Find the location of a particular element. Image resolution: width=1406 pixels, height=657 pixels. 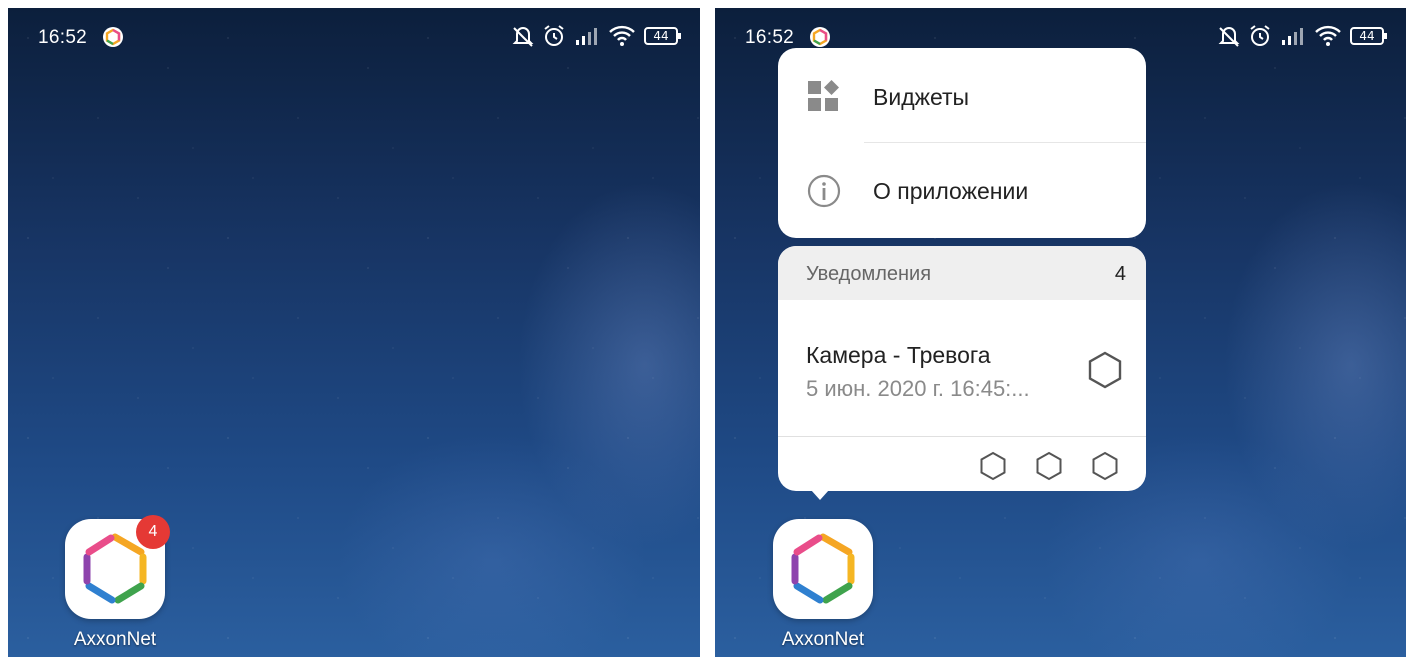

widgets-icon is located at coordinates (823, 95).